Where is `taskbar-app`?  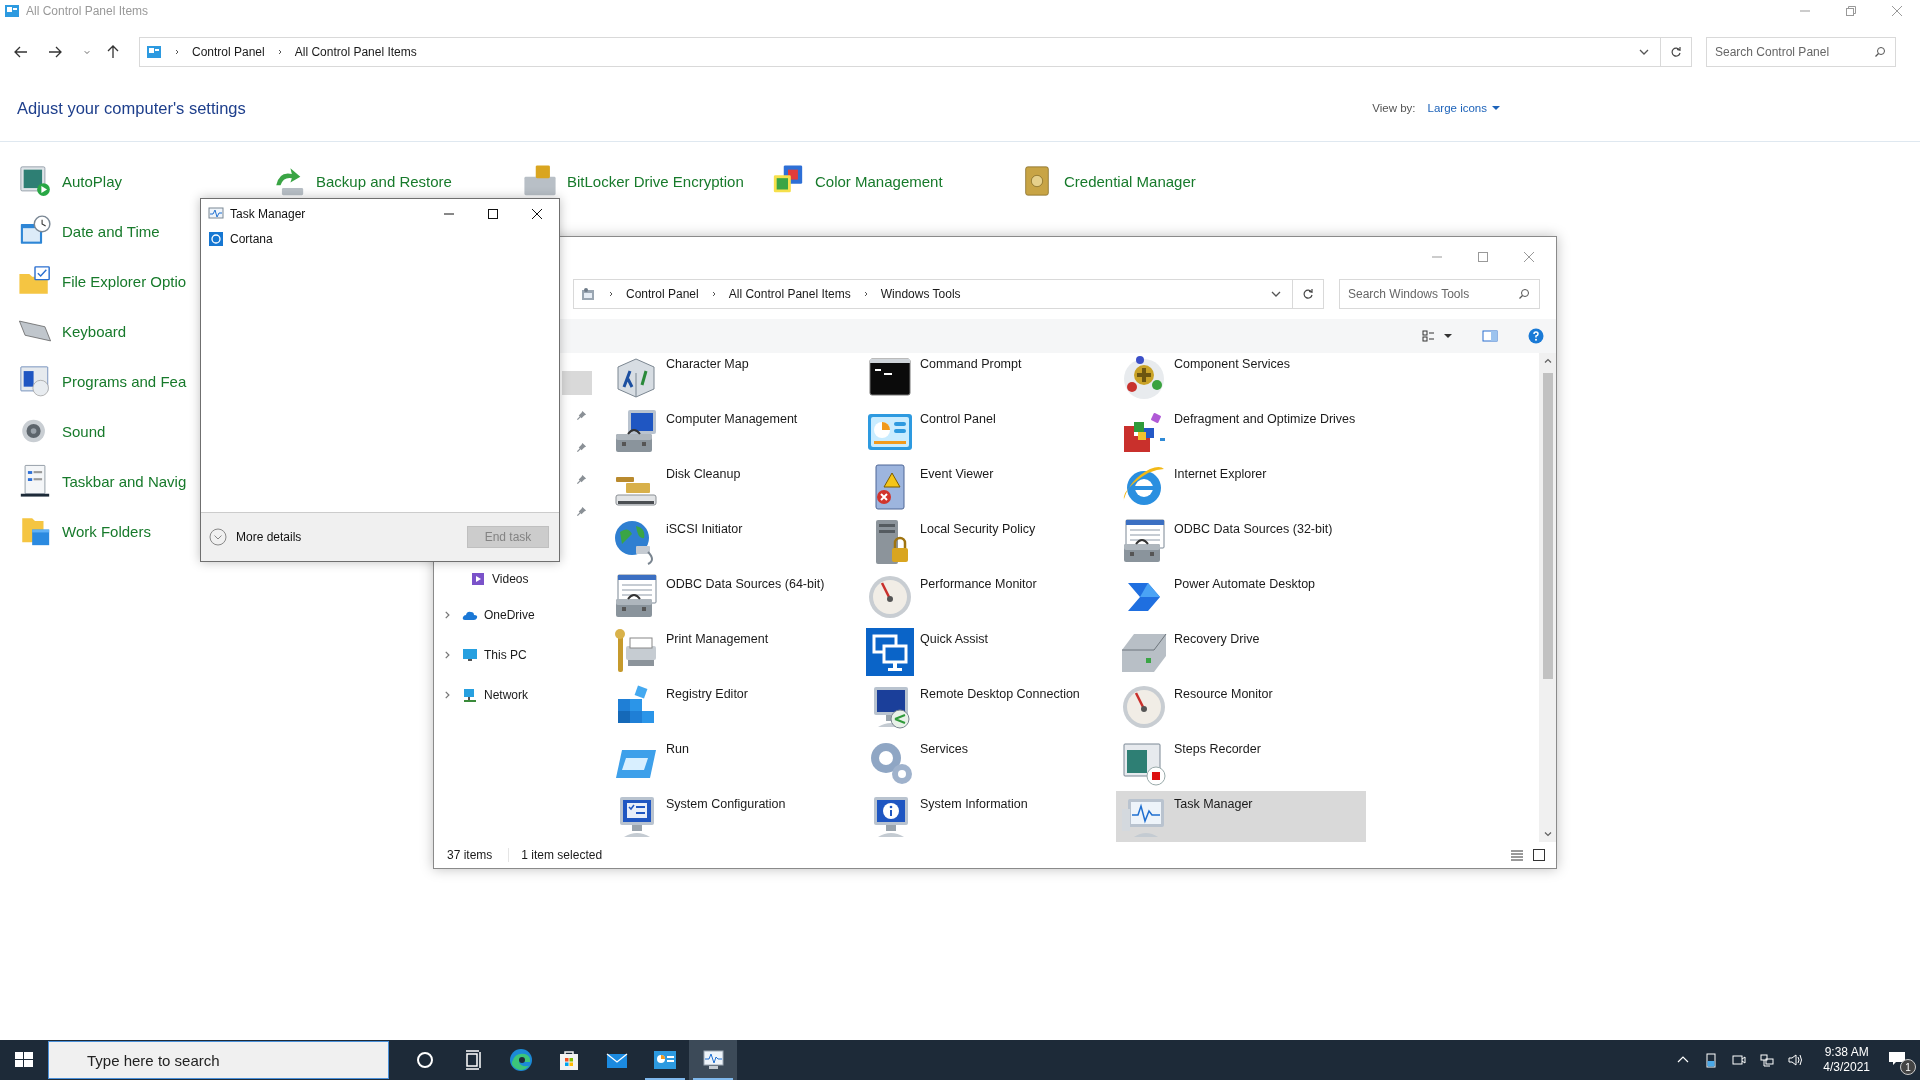
taskbar-app is located at coordinates (713, 1060).